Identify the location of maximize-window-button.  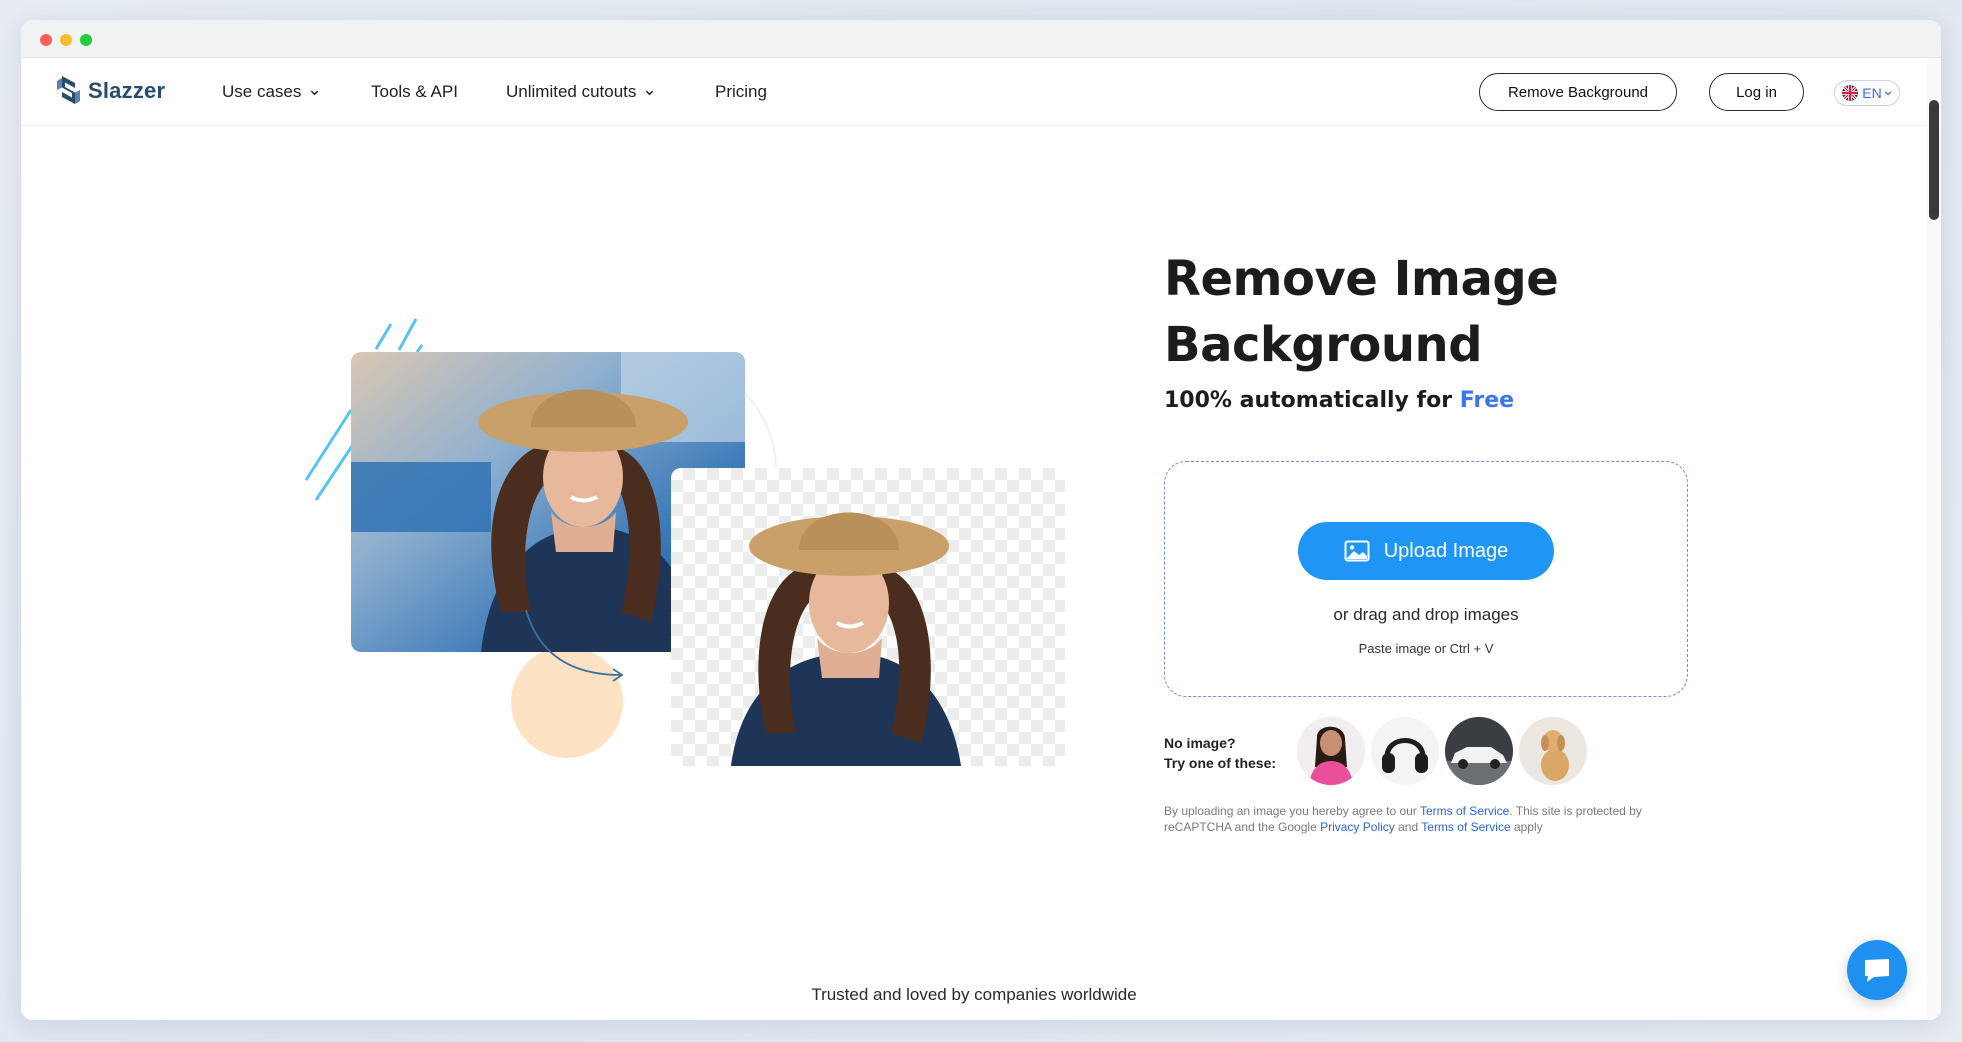
(86, 40).